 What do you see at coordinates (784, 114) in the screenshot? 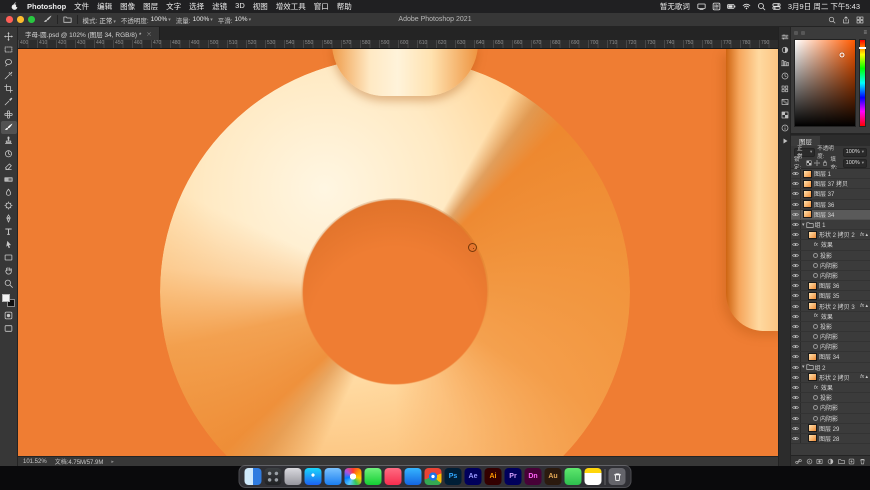
I see `panel-patterns-icon` at bounding box center [784, 114].